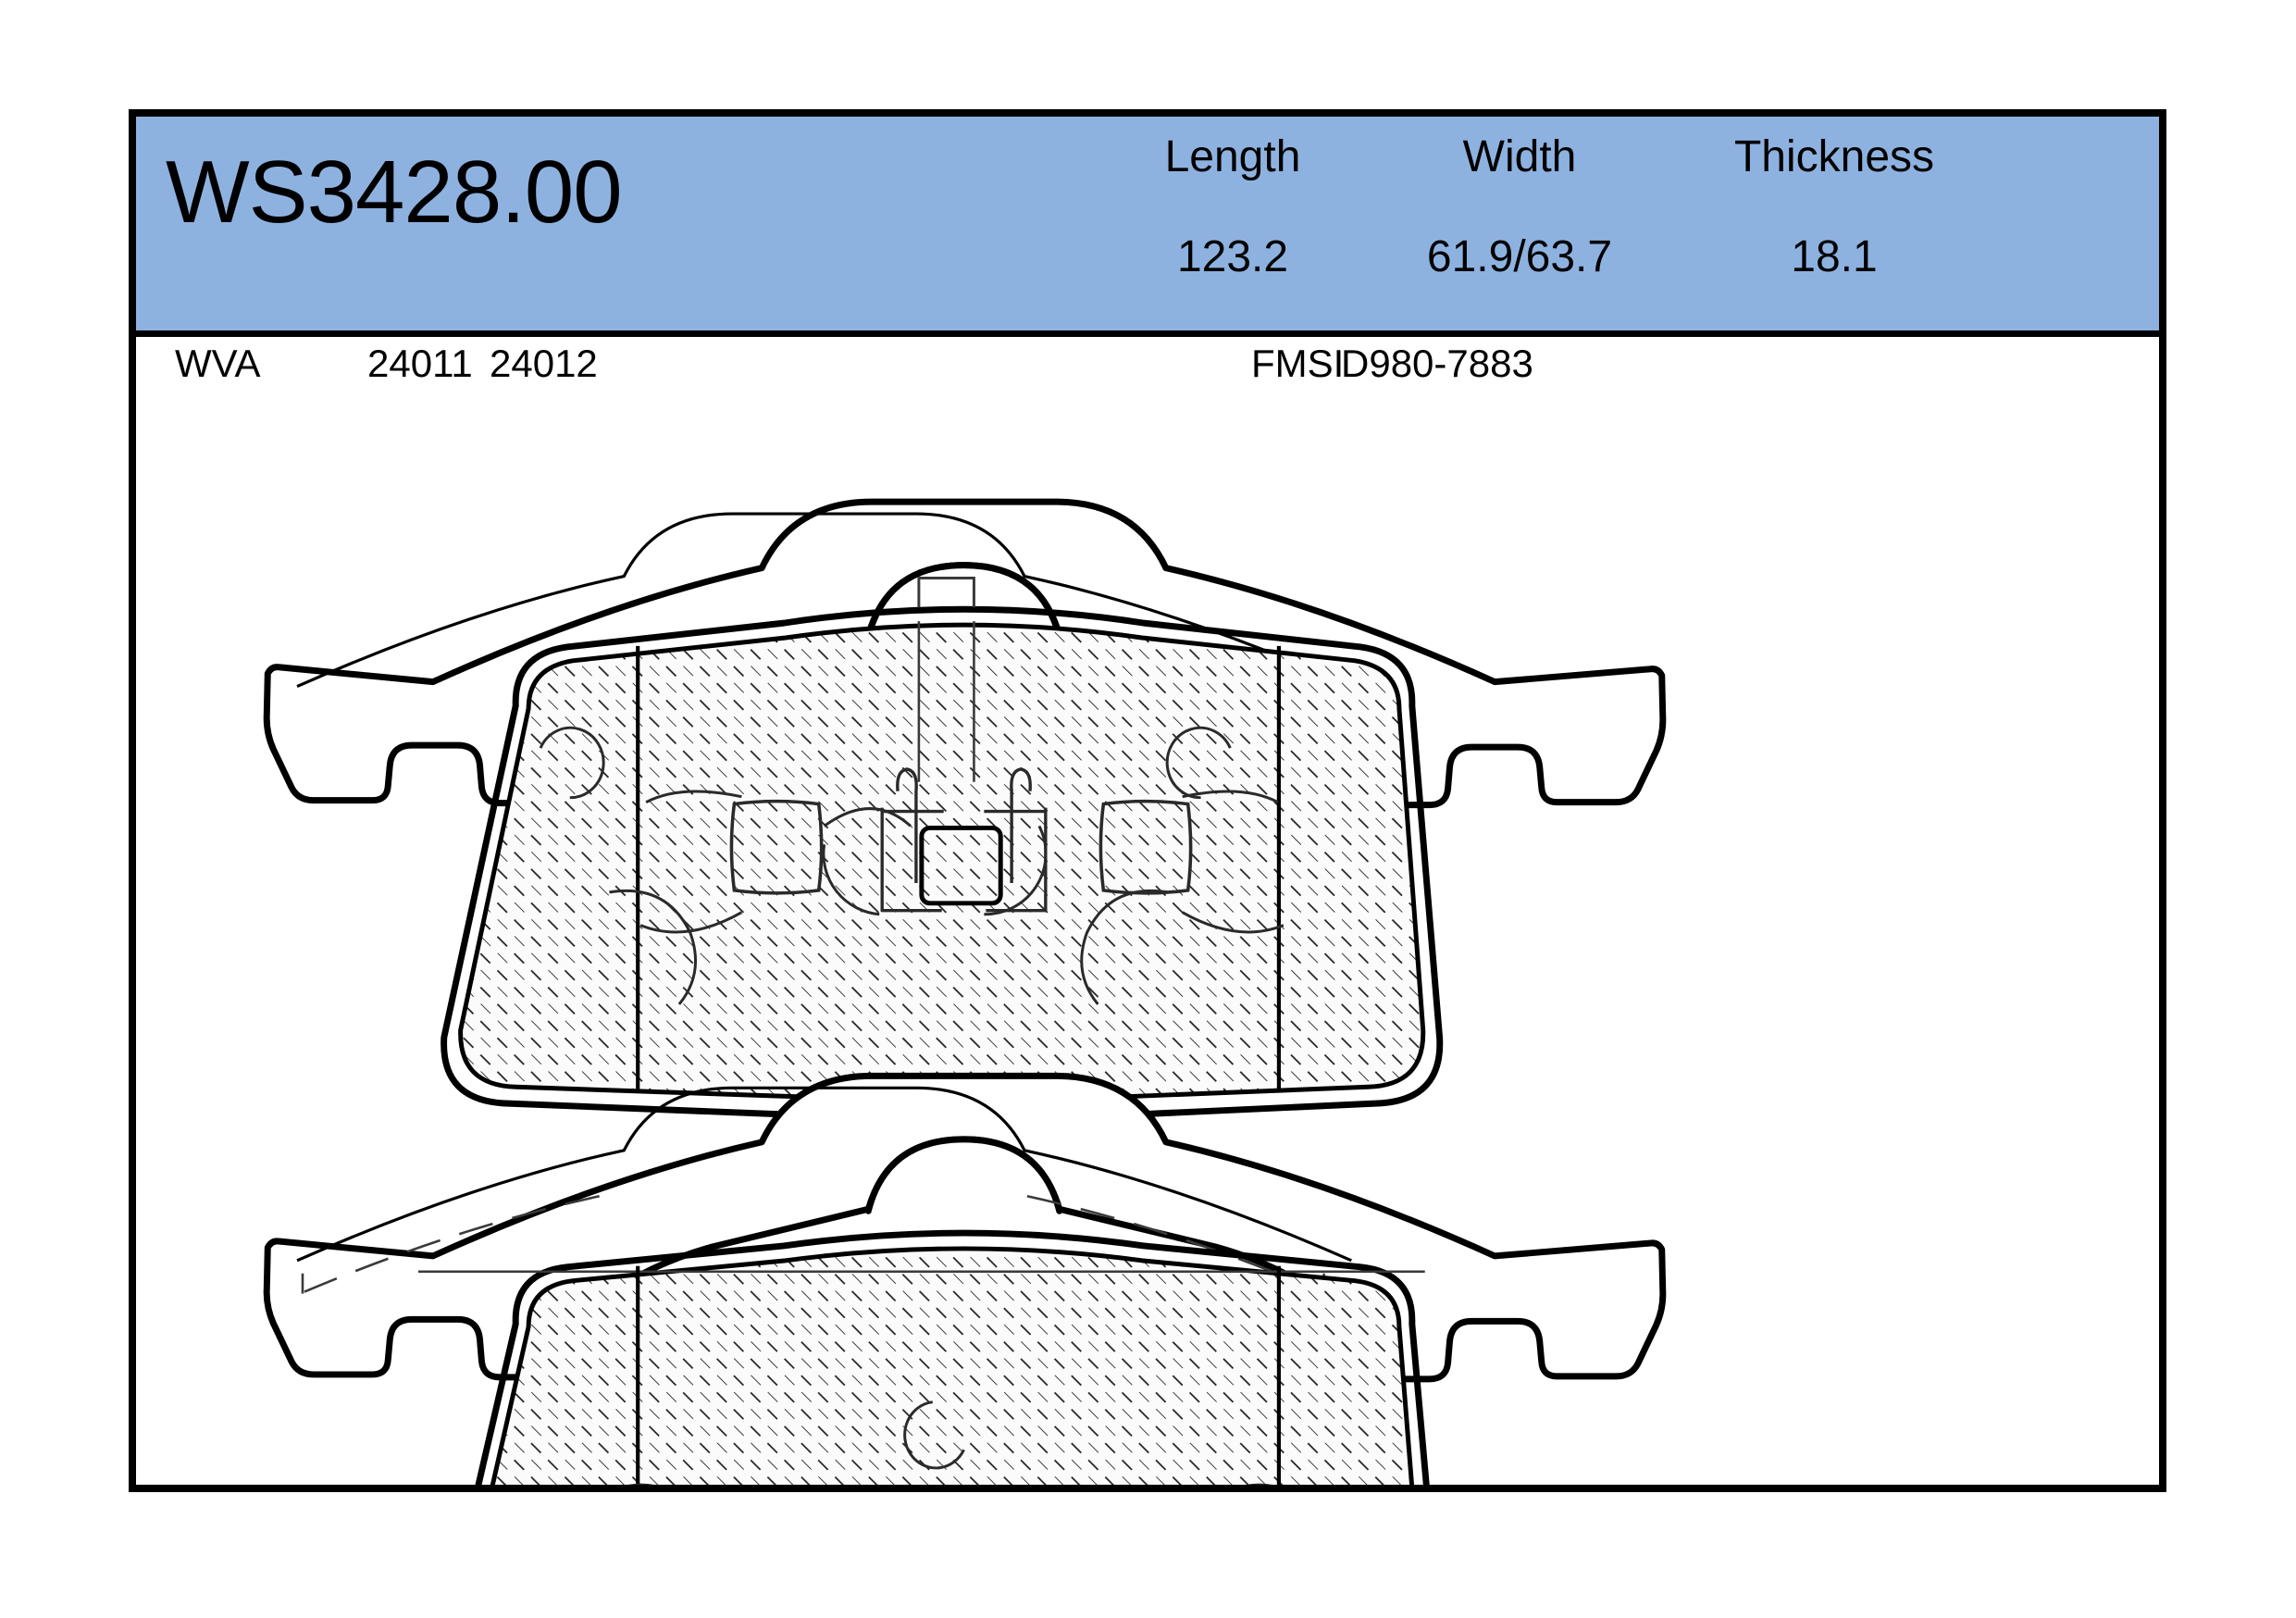 Image resolution: width=2296 pixels, height=1618 pixels. What do you see at coordinates (1298, 363) in the screenshot?
I see `fmsi-label: FMSI` at bounding box center [1298, 363].